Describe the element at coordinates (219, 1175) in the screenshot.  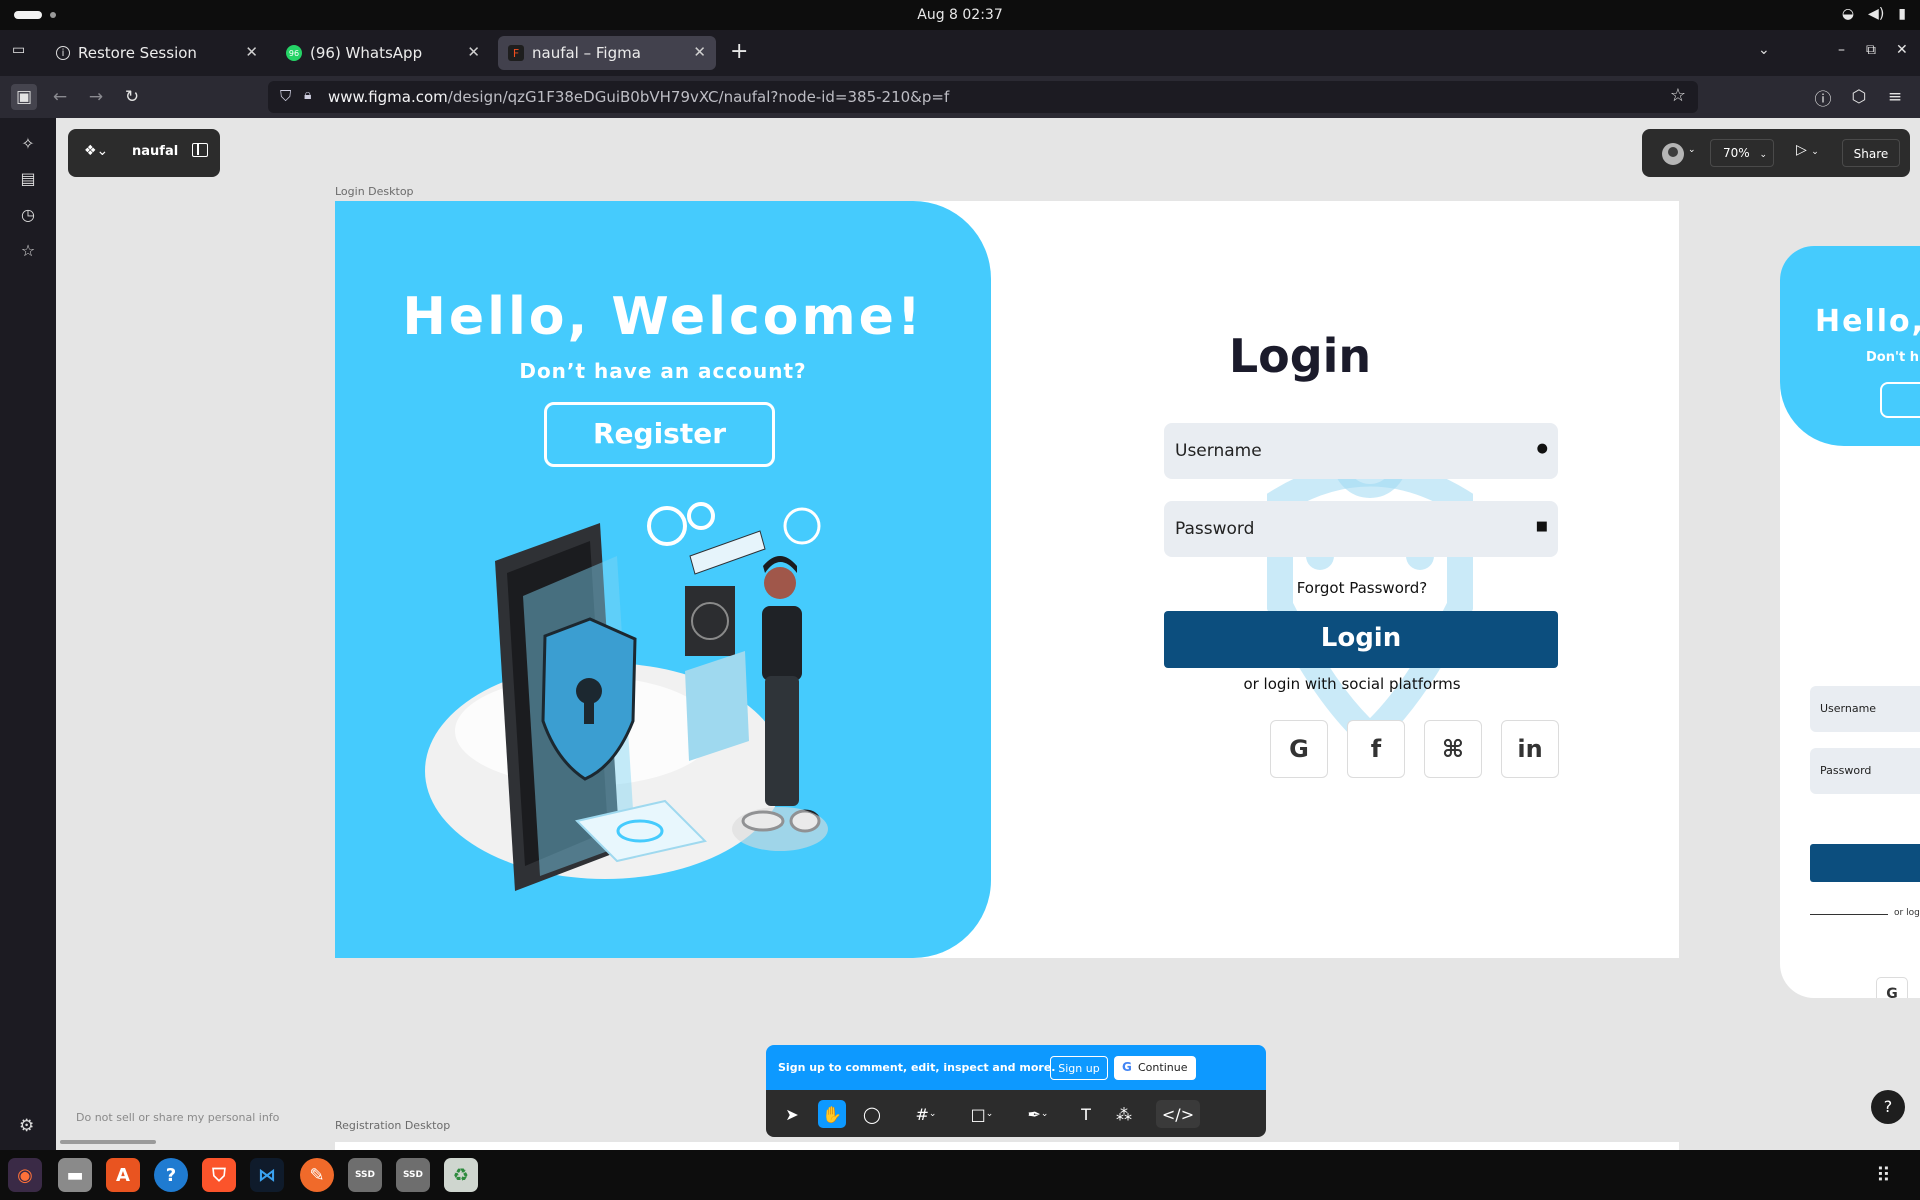
I see `brave-icon: ⛉` at that location.